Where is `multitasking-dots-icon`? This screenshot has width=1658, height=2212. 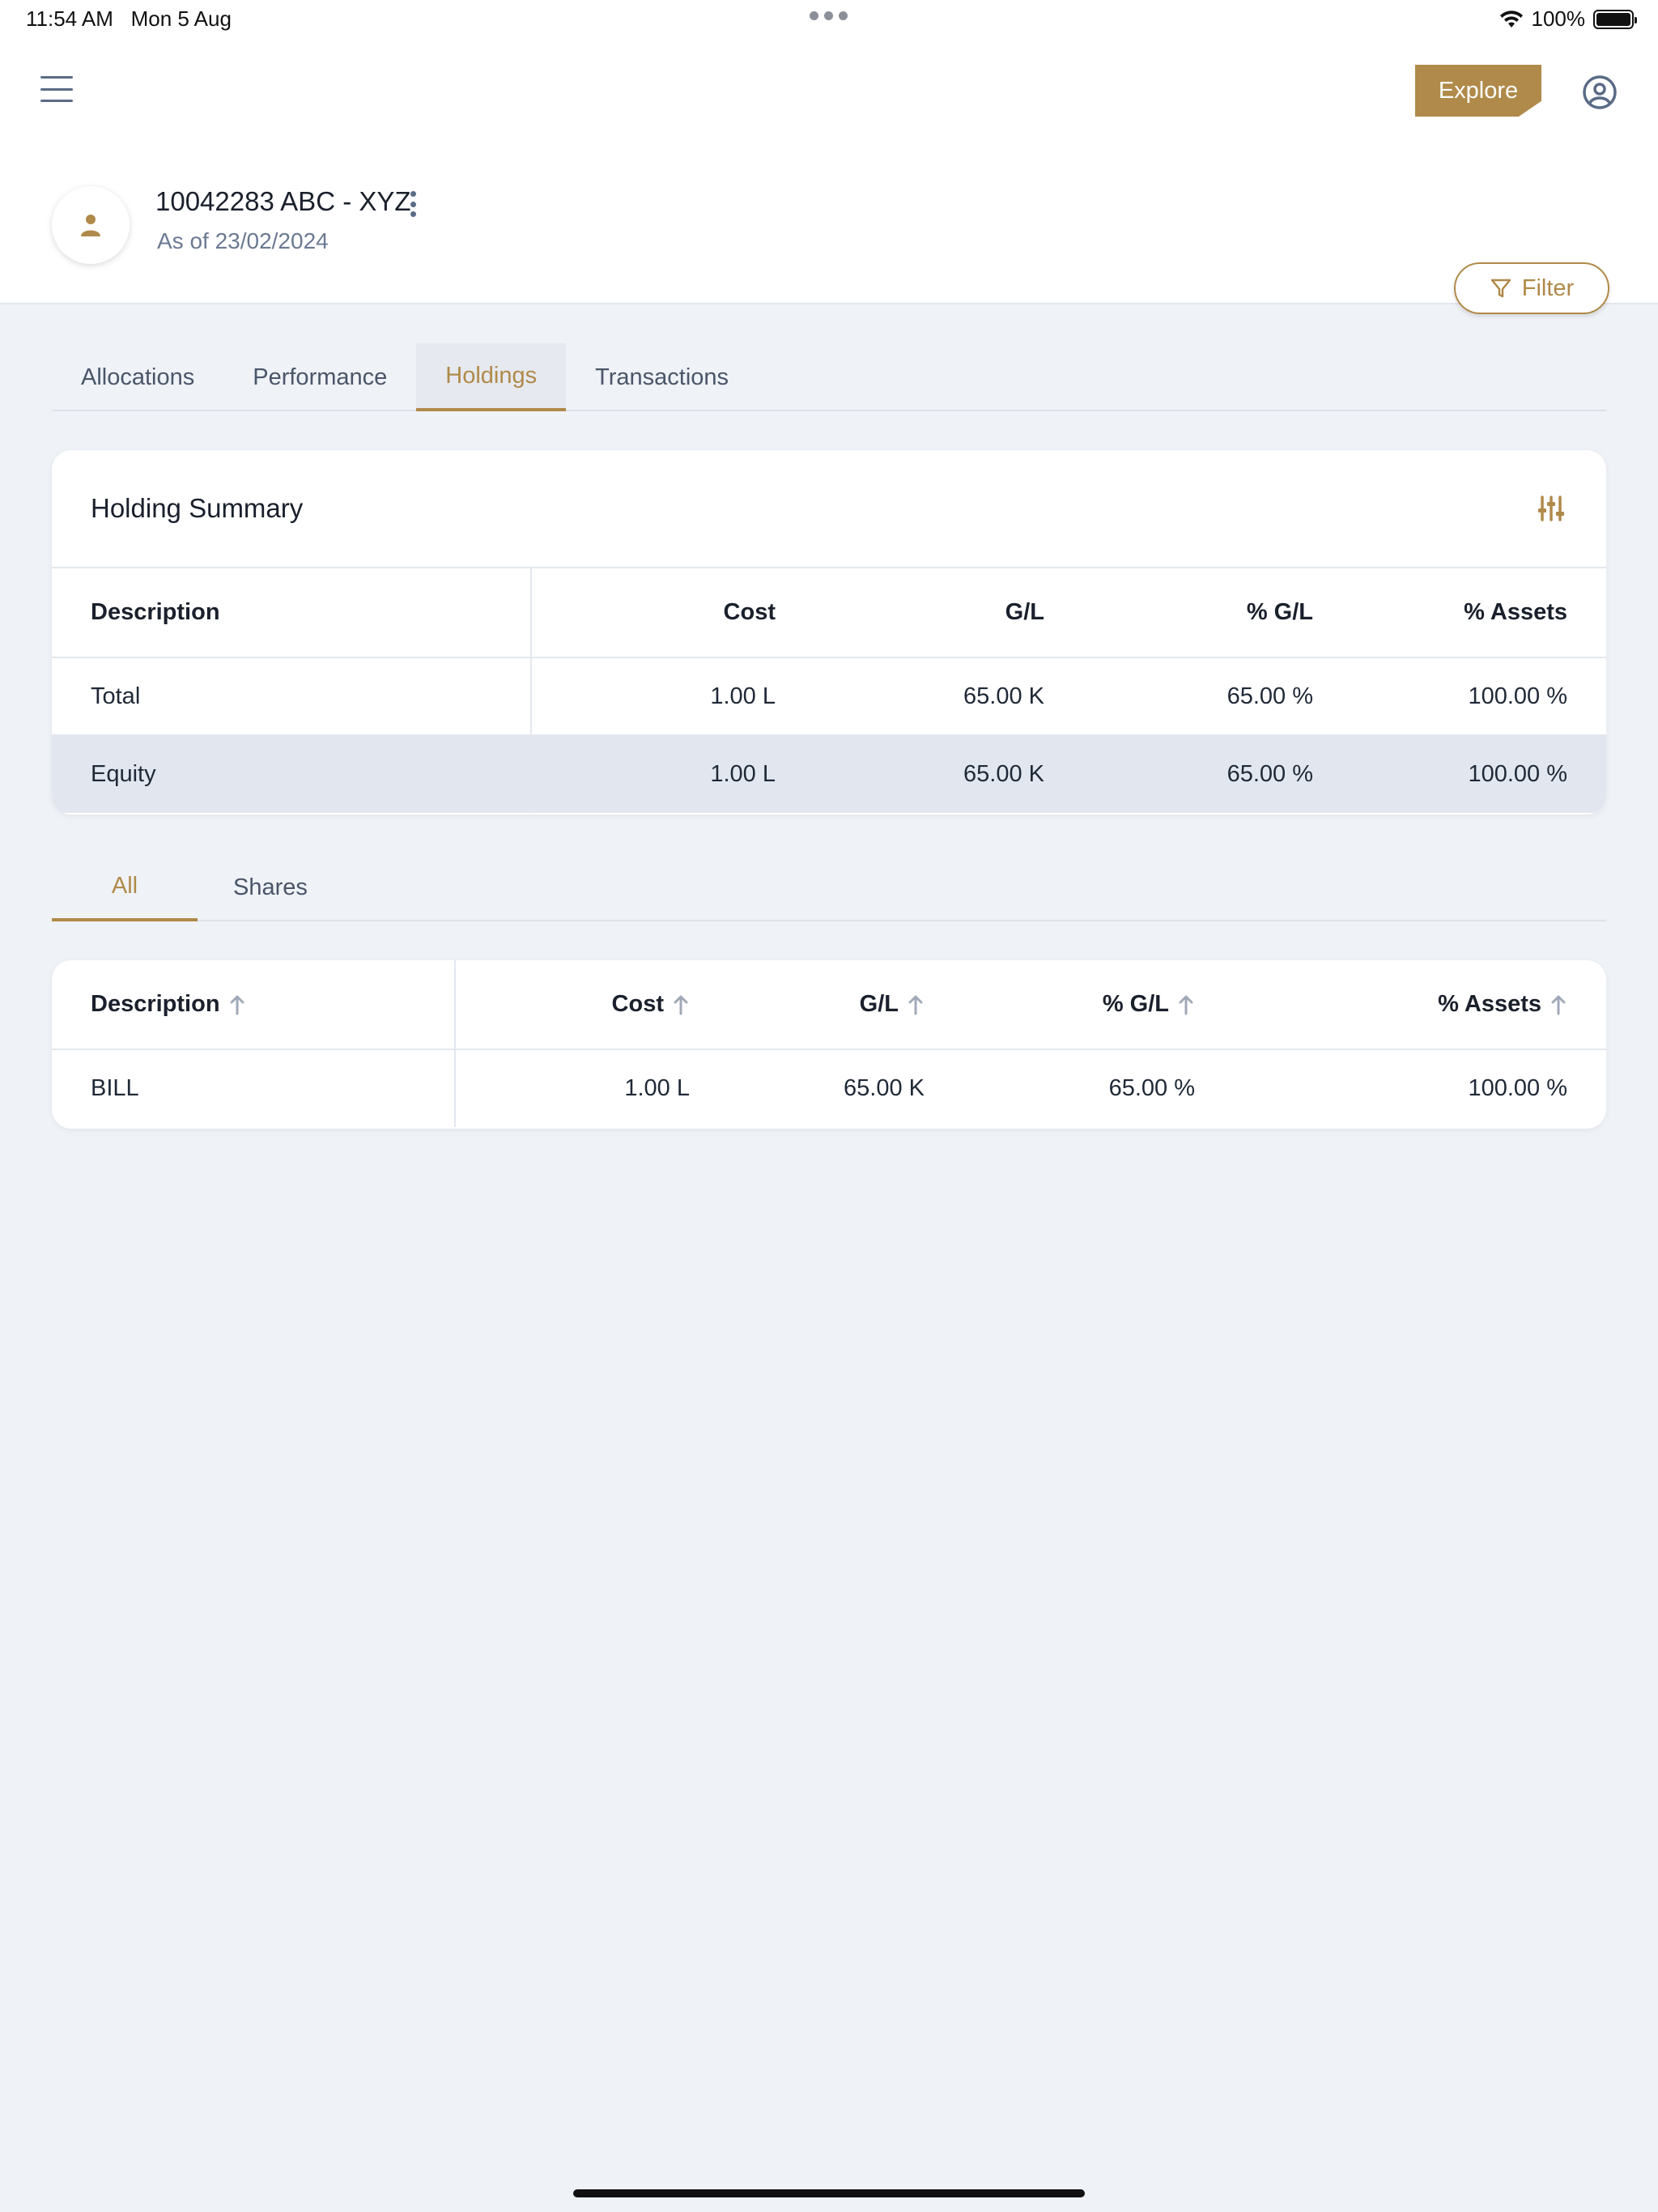 multitasking-dots-icon is located at coordinates (829, 16).